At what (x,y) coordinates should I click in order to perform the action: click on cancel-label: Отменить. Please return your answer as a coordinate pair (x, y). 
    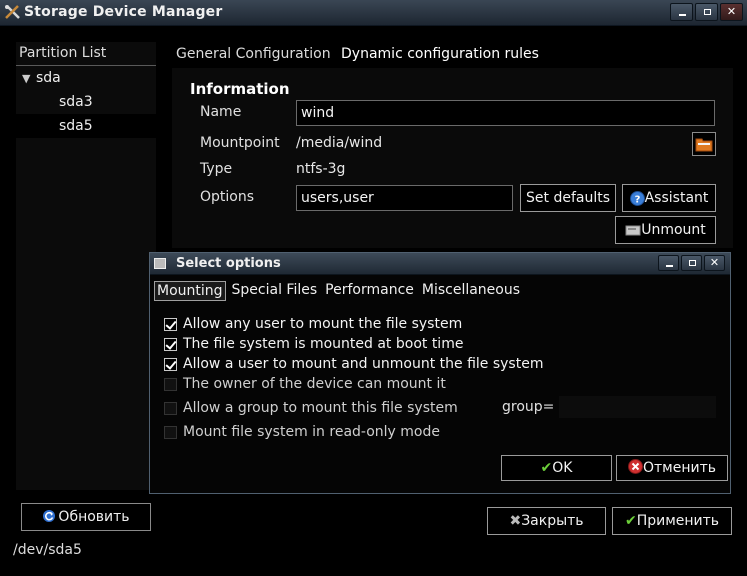
    Looking at the image, I should click on (679, 468).